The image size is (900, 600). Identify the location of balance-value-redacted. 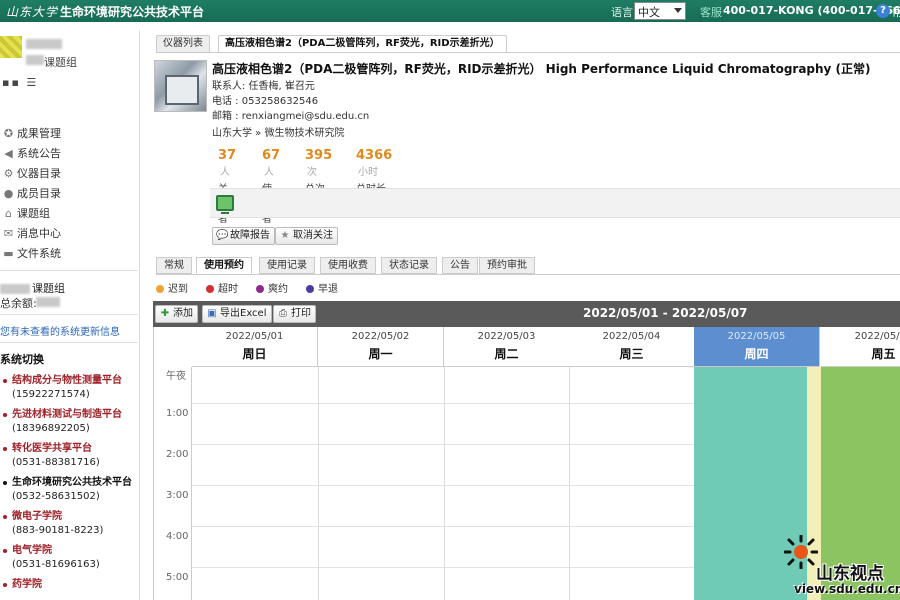
(48, 302).